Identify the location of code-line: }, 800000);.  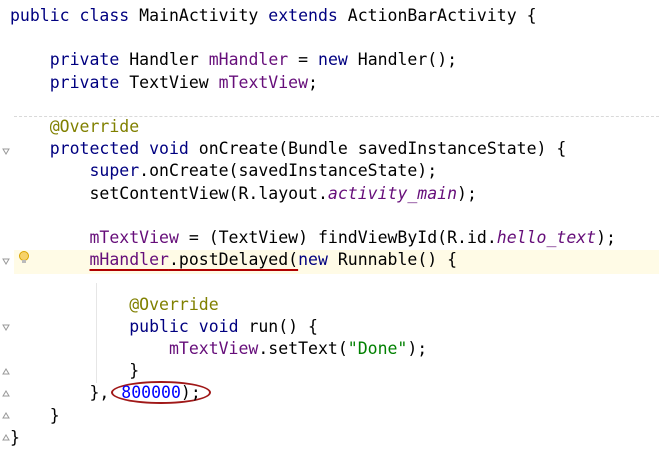
(110, 393).